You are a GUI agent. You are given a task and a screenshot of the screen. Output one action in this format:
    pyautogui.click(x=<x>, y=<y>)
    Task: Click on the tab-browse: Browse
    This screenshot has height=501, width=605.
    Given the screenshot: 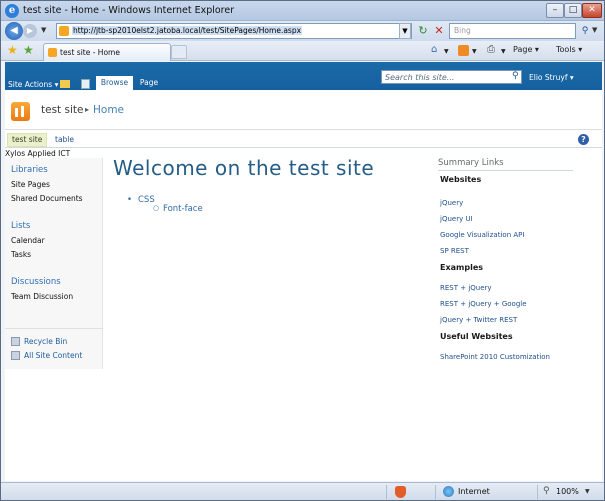 What is the action you would take?
    pyautogui.click(x=114, y=83)
    